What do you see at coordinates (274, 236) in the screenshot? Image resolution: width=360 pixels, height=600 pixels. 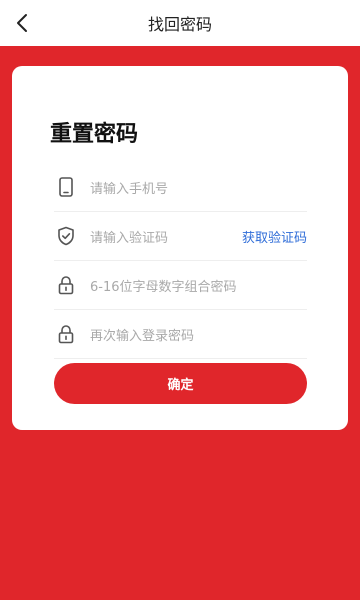 I see `get-verification-code-button: 获取验证码` at bounding box center [274, 236].